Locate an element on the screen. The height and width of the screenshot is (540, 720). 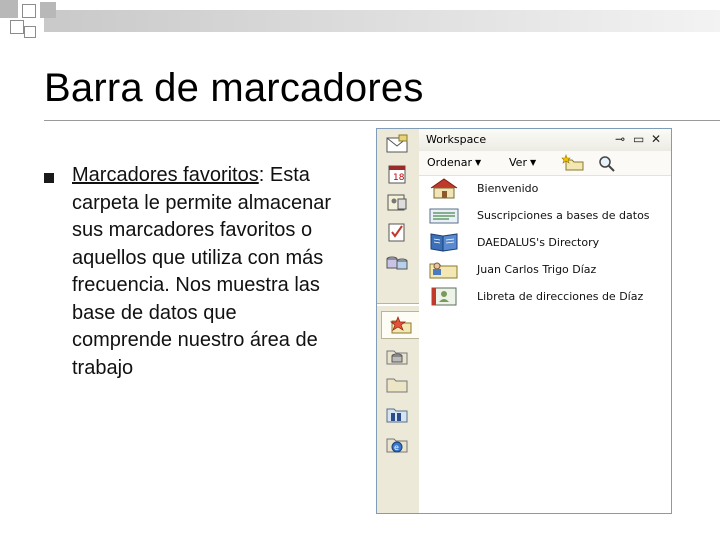
bullet-term: Marcadores favoritos is located at coordinates (165, 175).